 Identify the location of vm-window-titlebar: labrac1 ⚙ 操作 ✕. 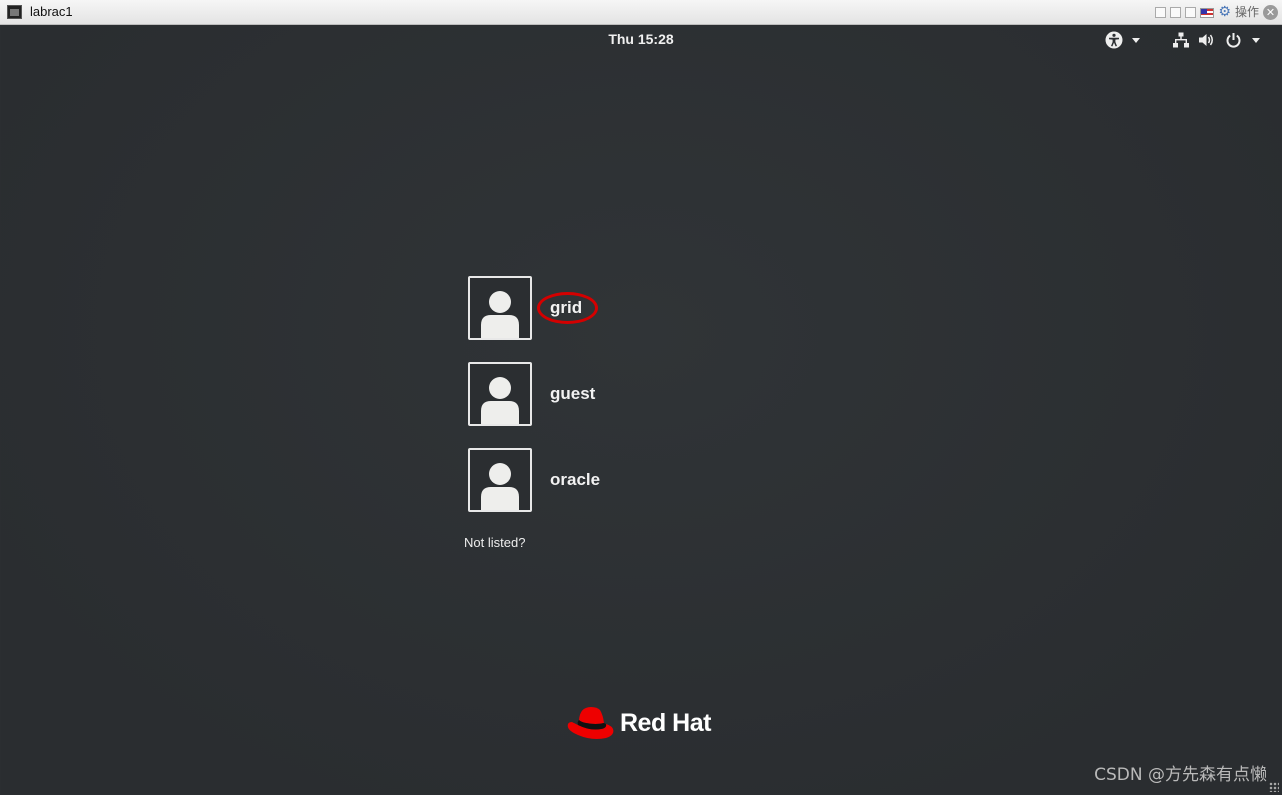
(641, 12).